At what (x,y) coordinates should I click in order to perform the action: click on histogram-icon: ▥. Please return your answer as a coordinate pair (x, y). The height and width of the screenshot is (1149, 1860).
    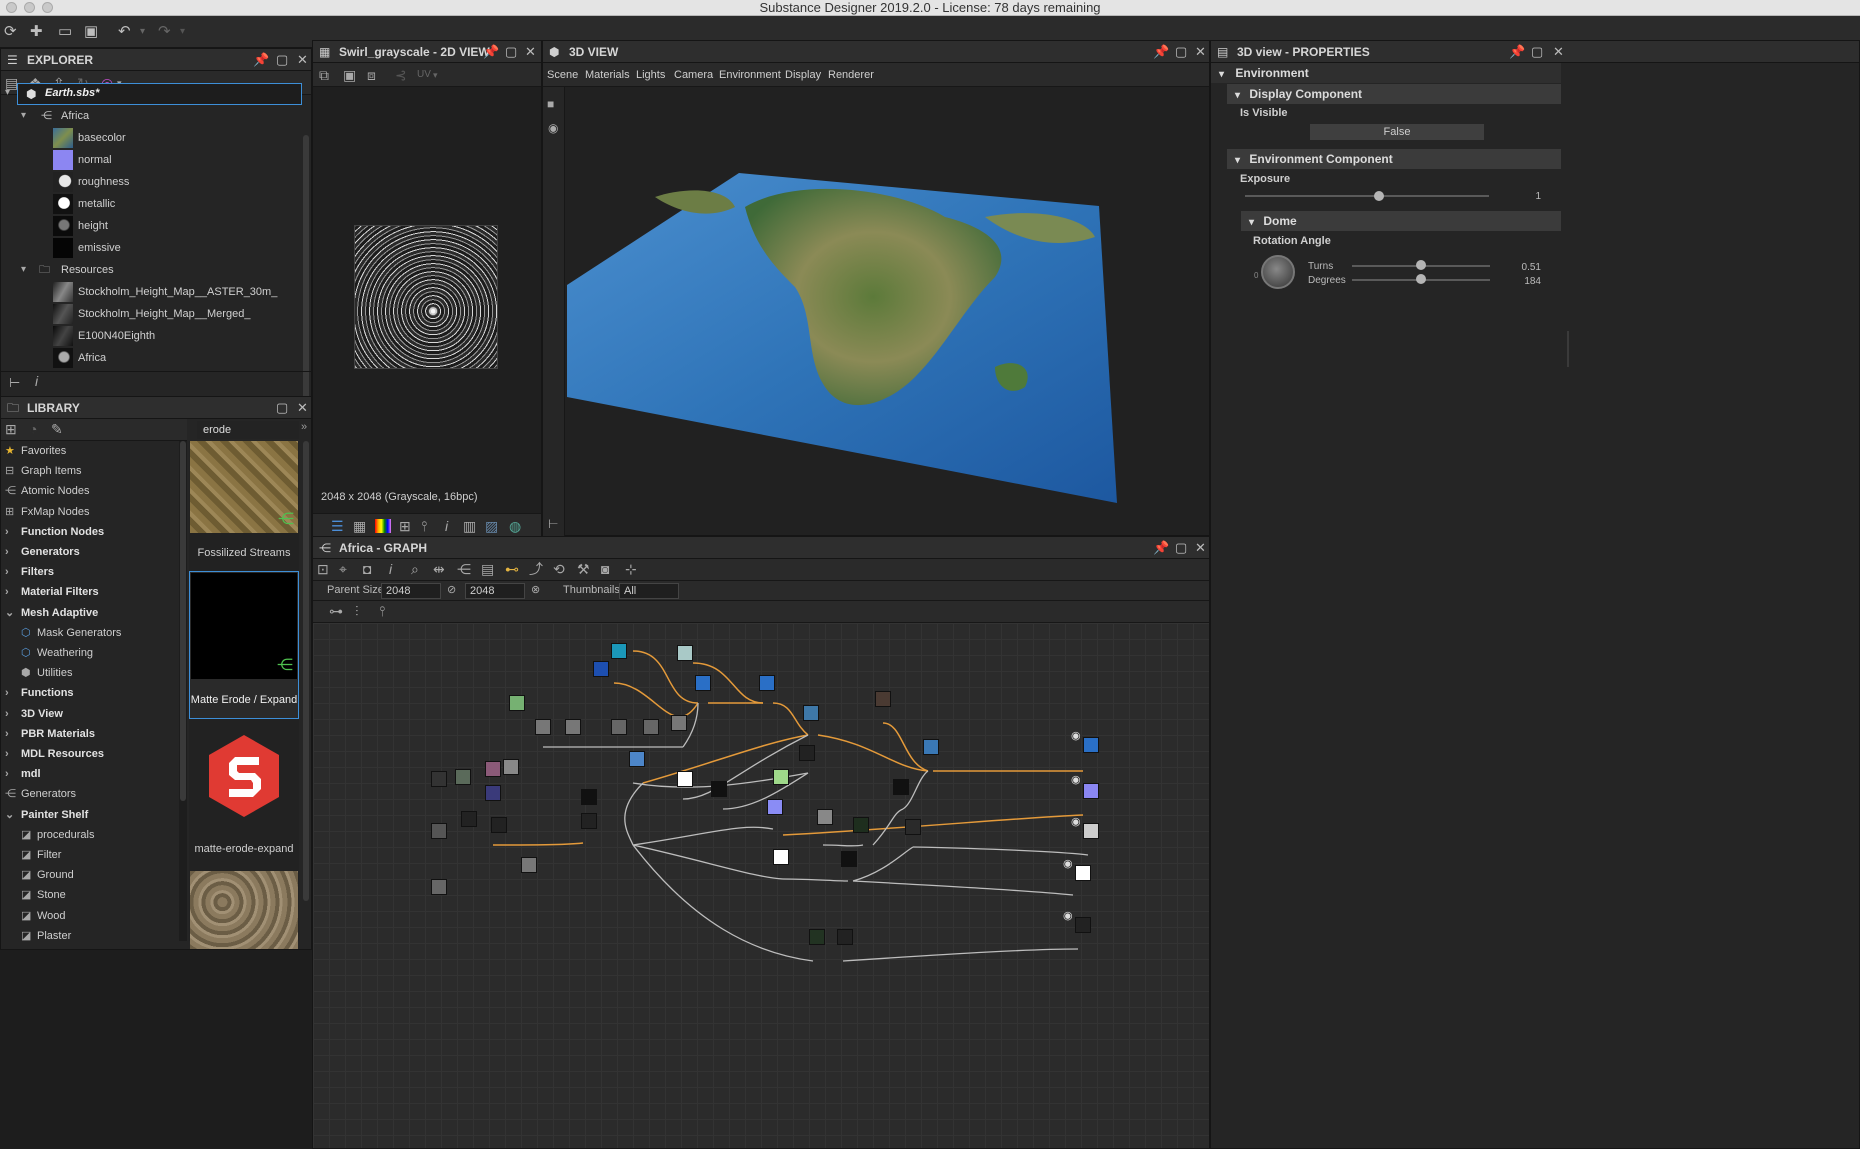
    Looking at the image, I should click on (469, 526).